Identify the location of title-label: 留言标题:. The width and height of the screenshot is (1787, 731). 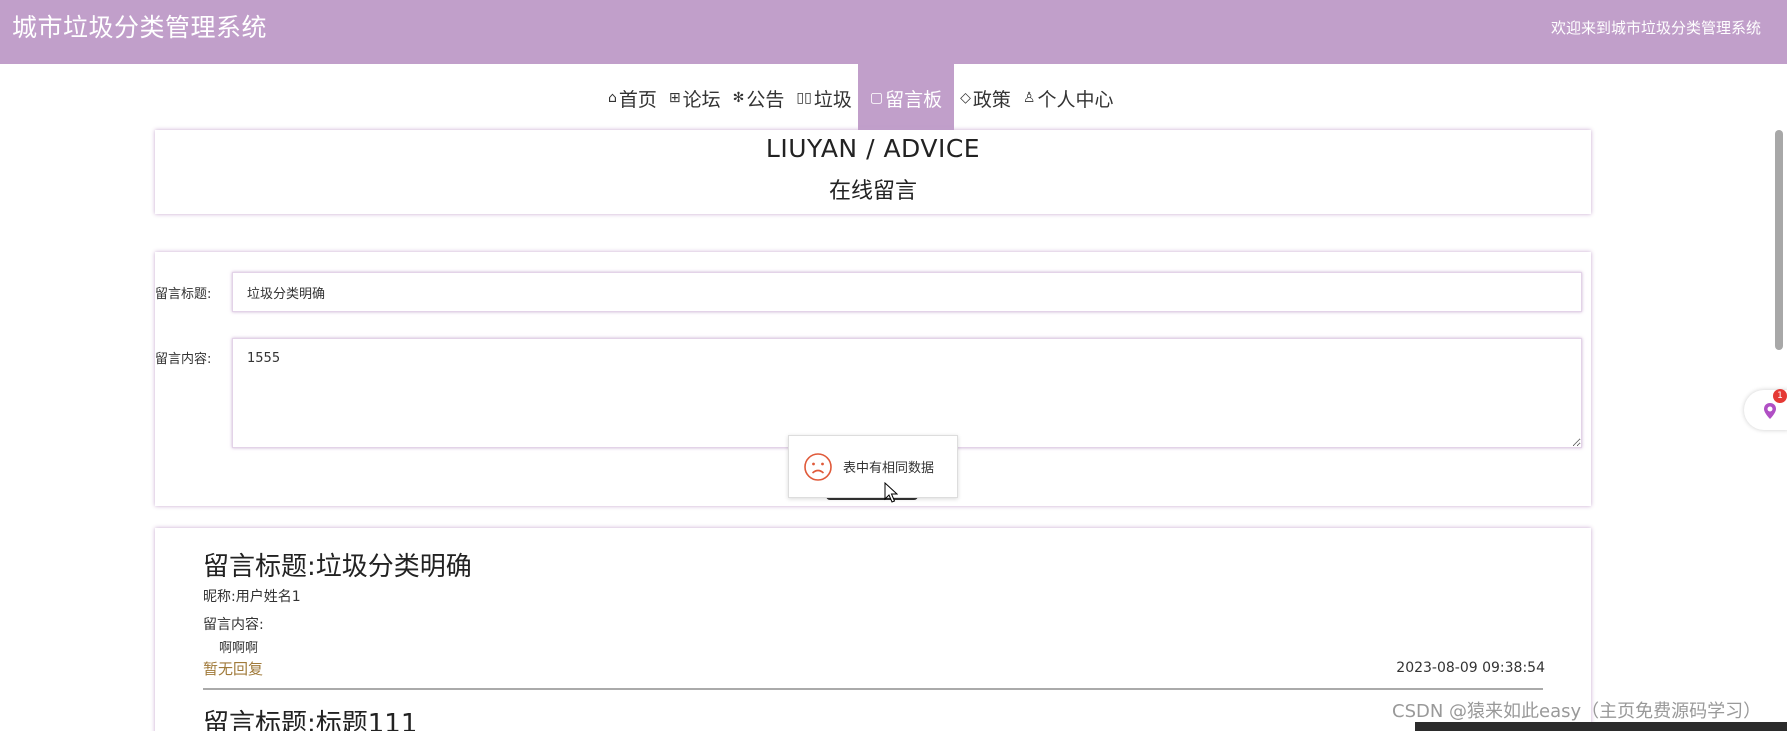
(183, 294).